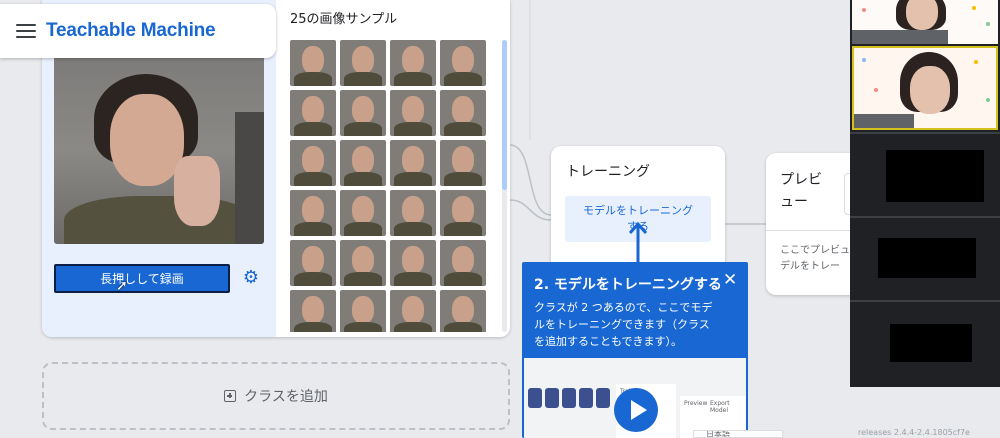 The width and height of the screenshot is (1000, 438). I want to click on tutorial-body-line3: を追加することもできます）。, so click(608, 341).